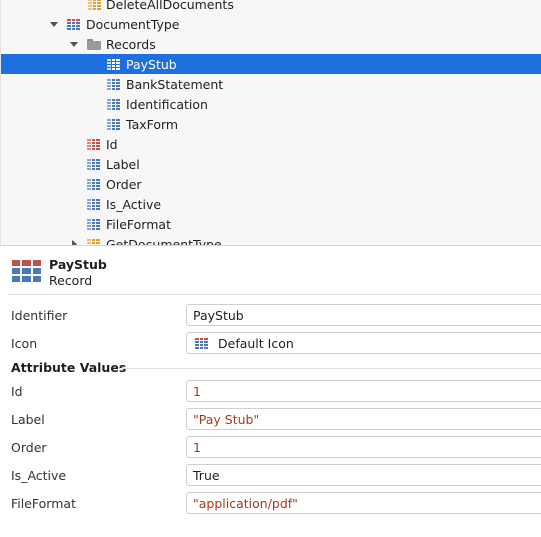 Image resolution: width=541 pixels, height=537 pixels. What do you see at coordinates (138, 224) in the screenshot?
I see `tree-item-label: FileFormat` at bounding box center [138, 224].